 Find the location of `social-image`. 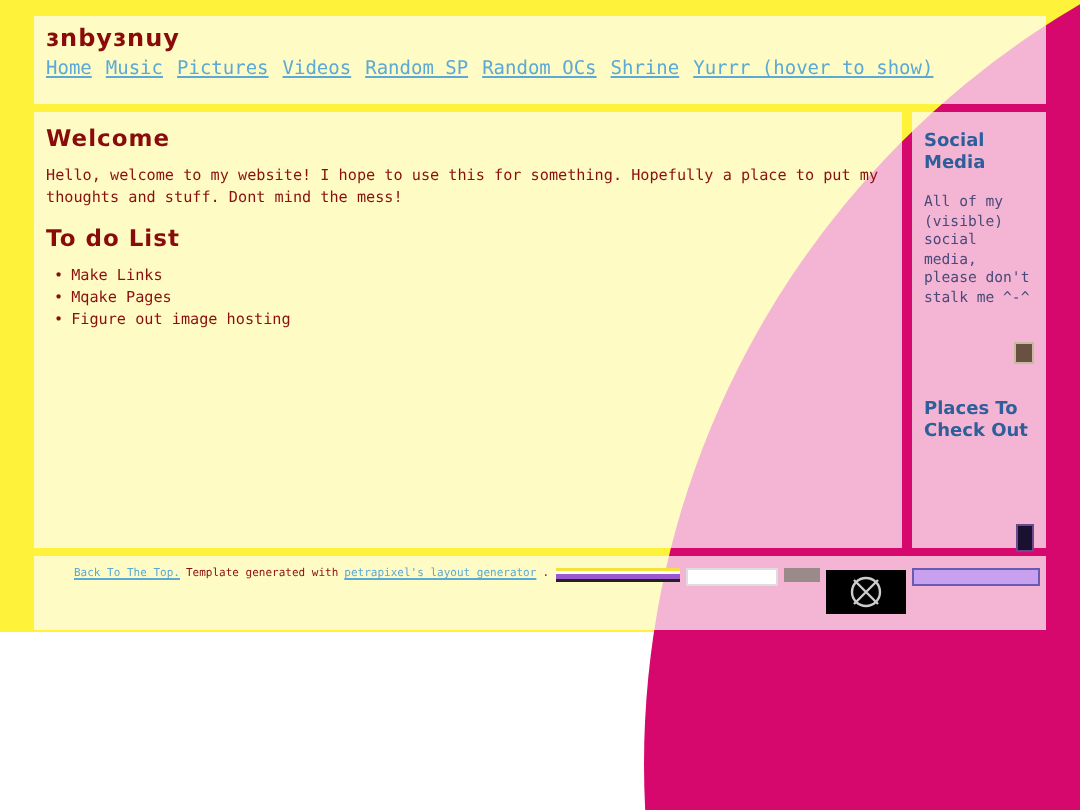

social-image is located at coordinates (1024, 353).